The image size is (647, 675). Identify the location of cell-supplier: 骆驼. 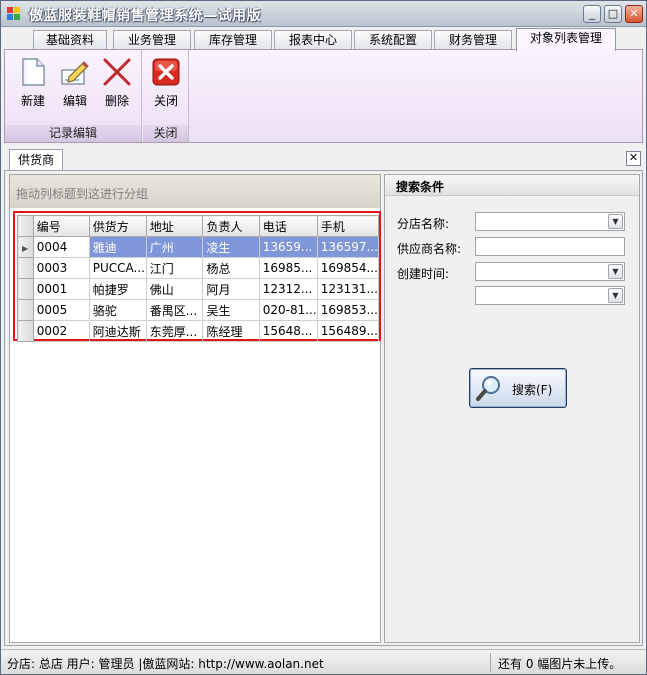
(117, 310).